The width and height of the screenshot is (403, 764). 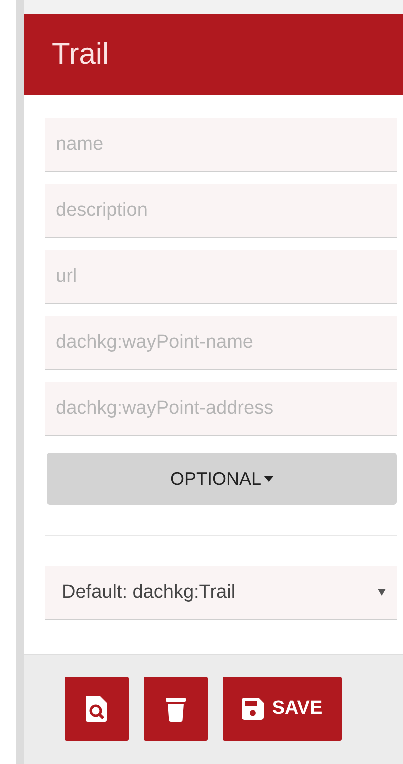 I want to click on input-field: url, so click(x=221, y=277).